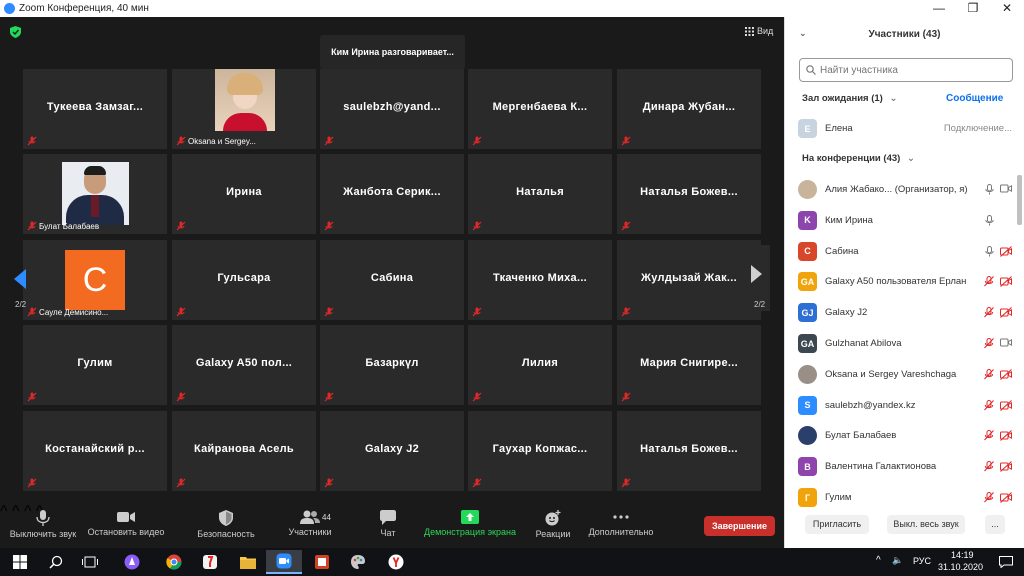 The image size is (1024, 576). I want to click on volume-icon: 🔈, so click(897, 560).